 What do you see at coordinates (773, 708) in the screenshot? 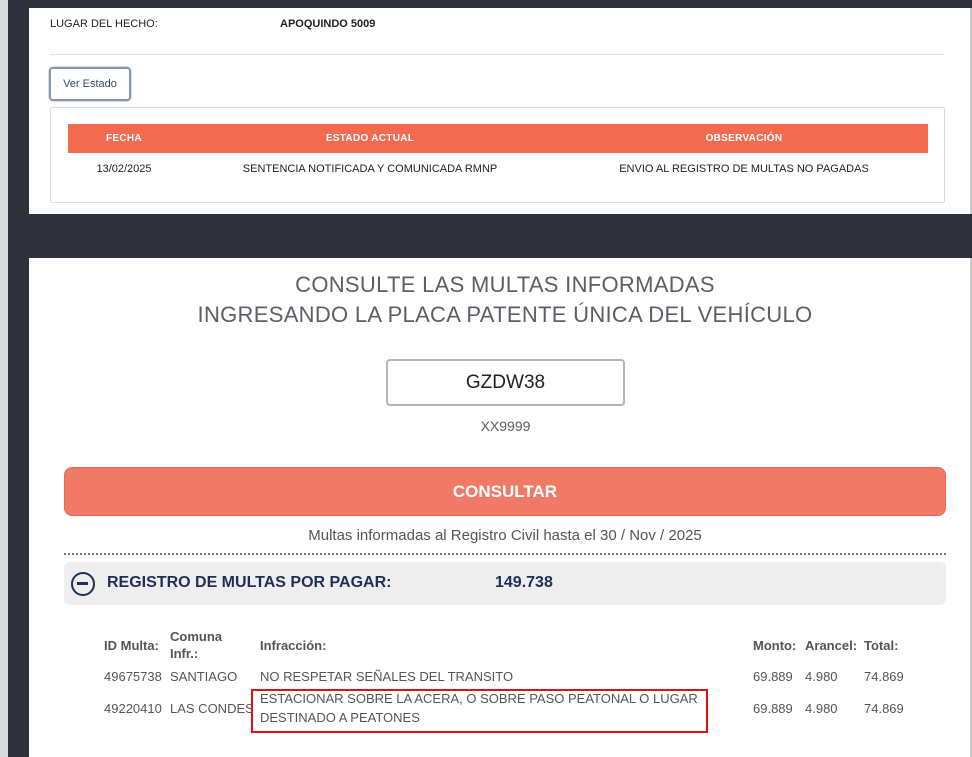
I see `row2-monto: 69.889` at bounding box center [773, 708].